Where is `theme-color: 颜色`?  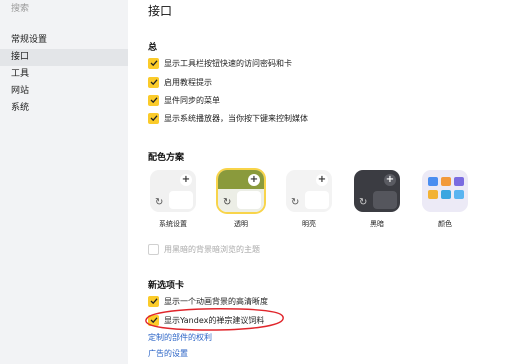
theme-color: 颜色 is located at coordinates (445, 199).